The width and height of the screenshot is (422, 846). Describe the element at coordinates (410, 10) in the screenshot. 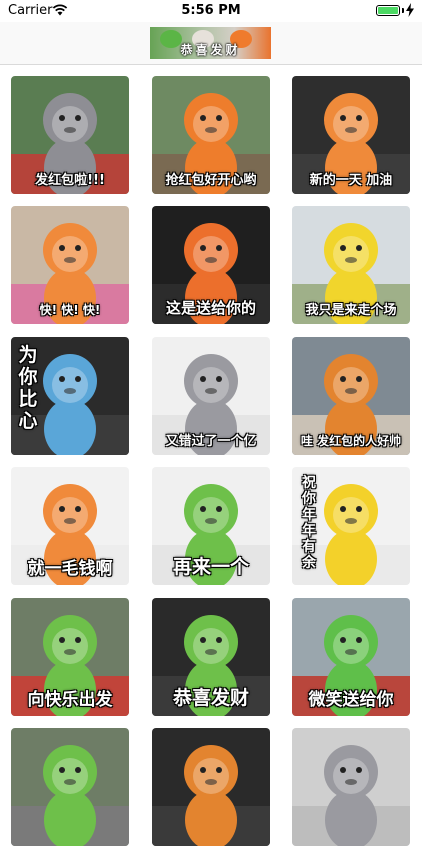

I see `charging-bolt-icon` at that location.